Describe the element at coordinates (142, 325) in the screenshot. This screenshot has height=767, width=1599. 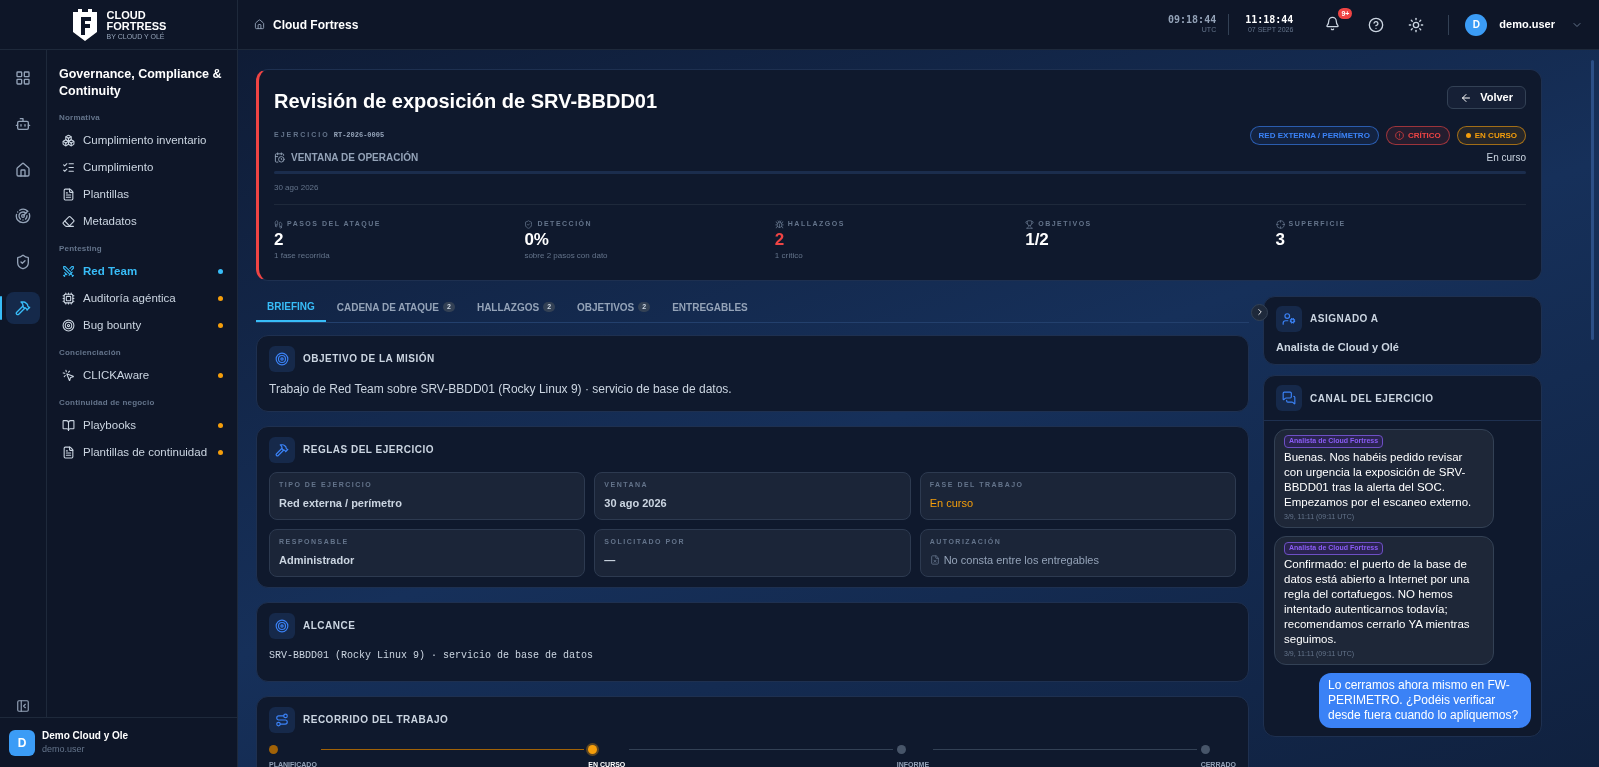
I see `nav-item: Bug bounty` at that location.